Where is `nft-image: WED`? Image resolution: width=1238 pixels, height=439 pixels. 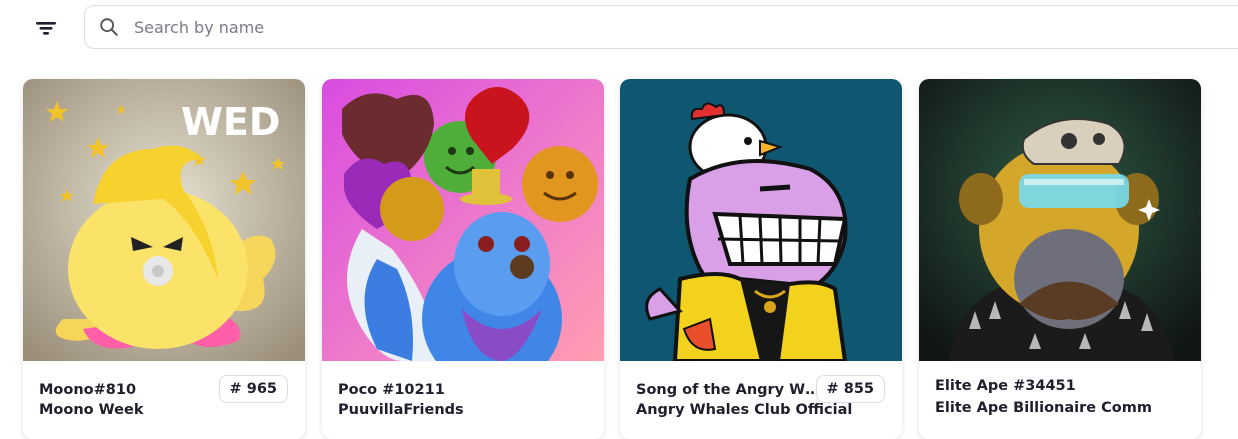
nft-image: WED is located at coordinates (164, 220).